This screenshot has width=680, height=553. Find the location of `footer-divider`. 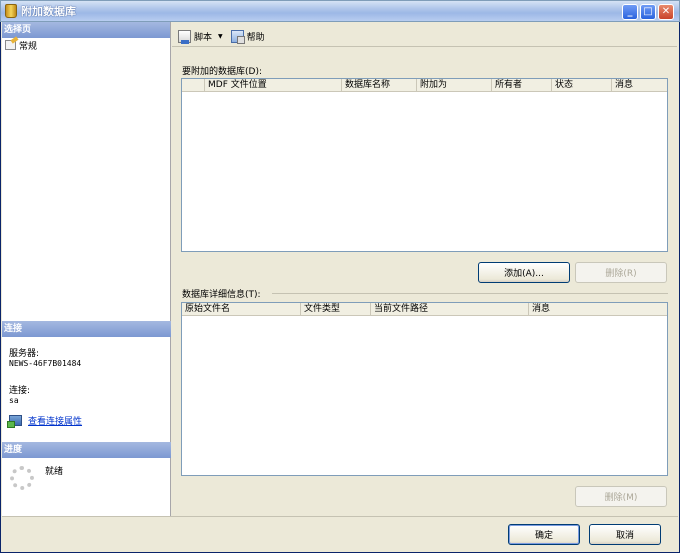

footer-divider is located at coordinates (340, 516).